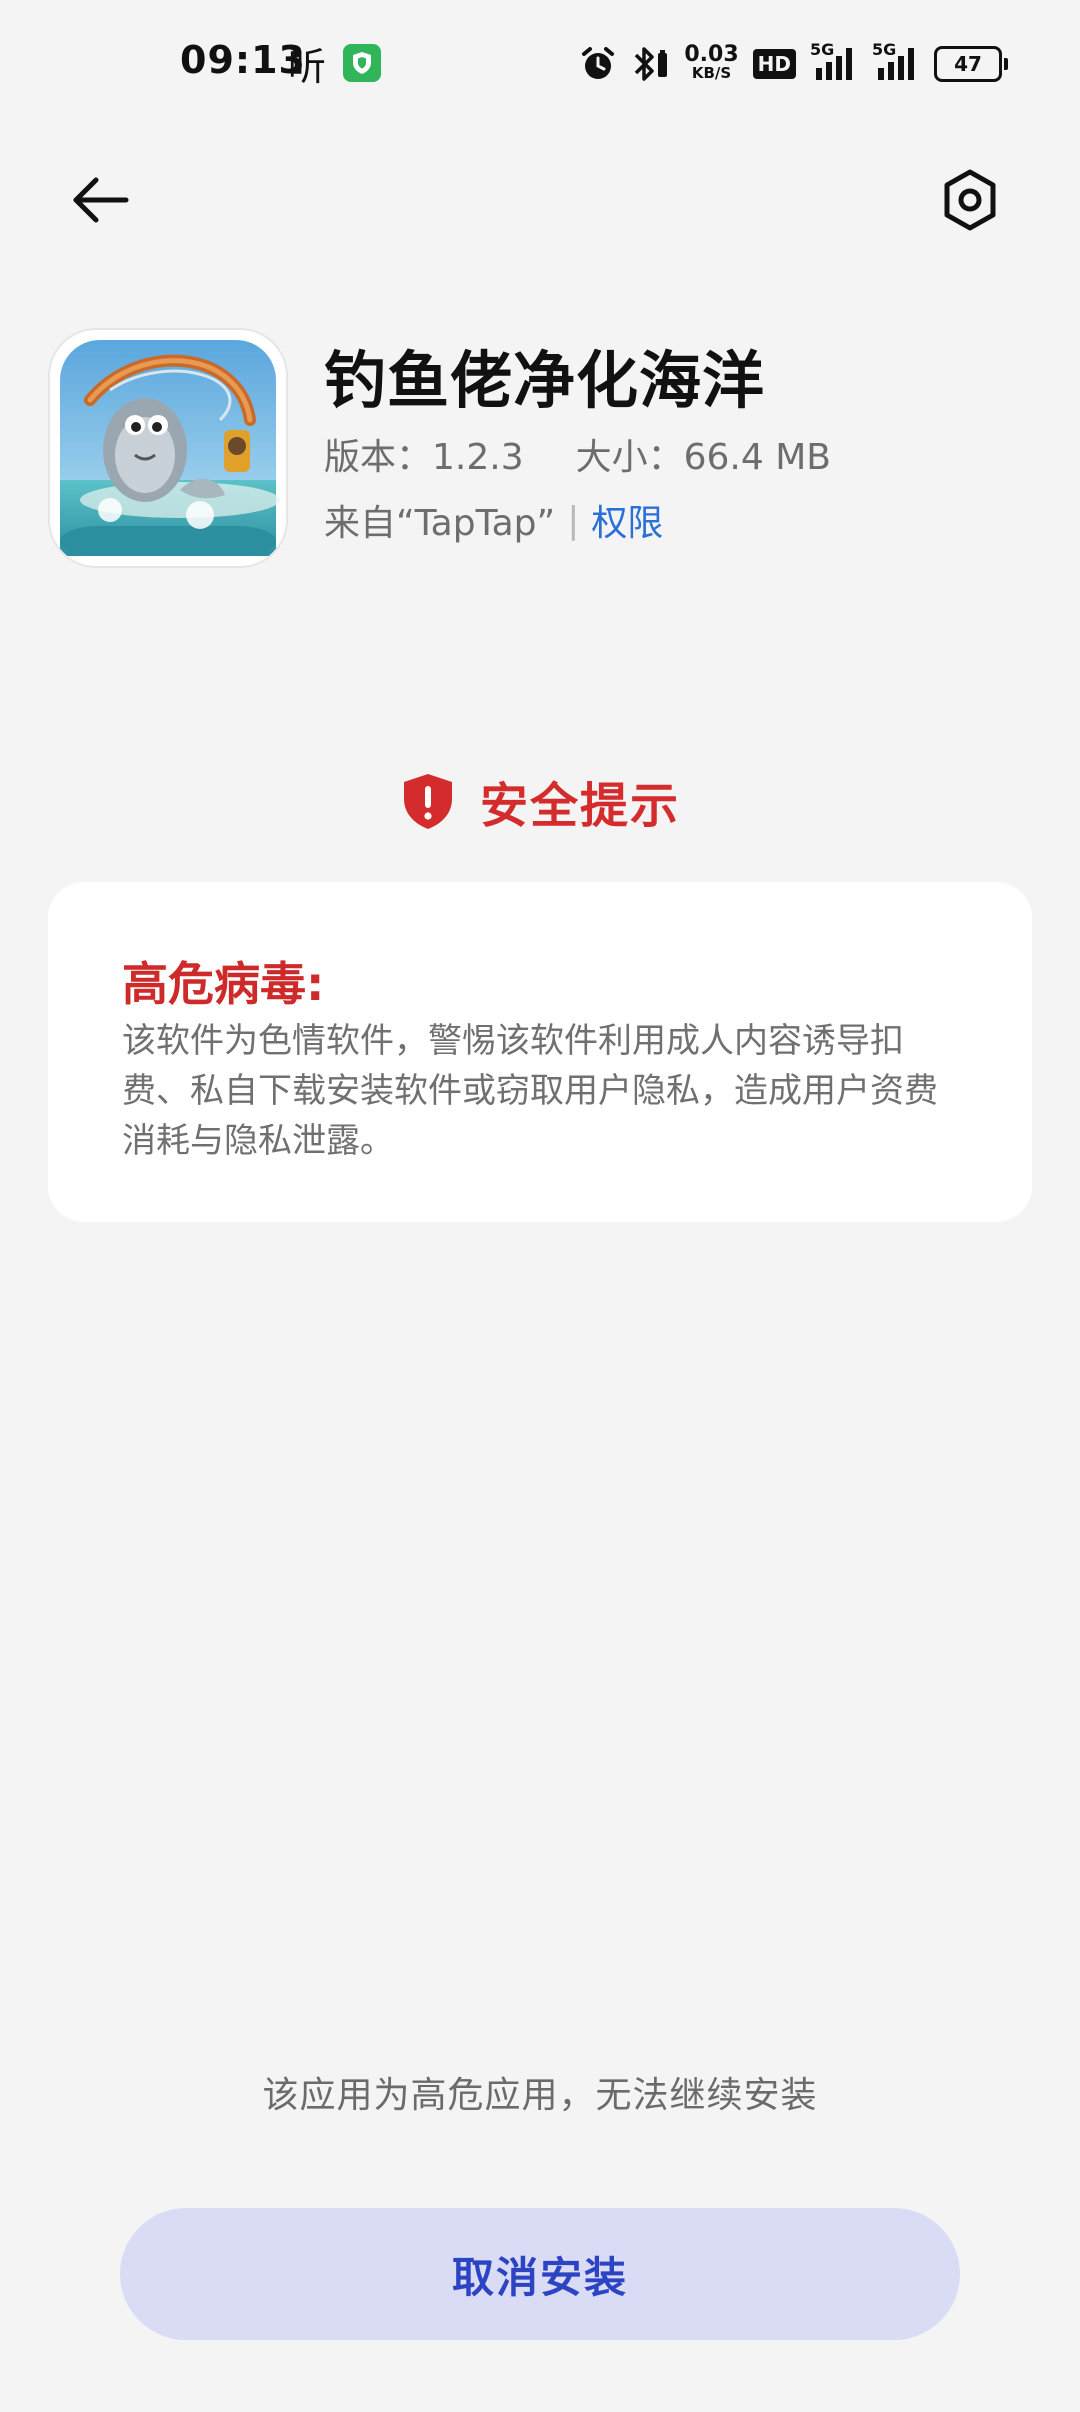  What do you see at coordinates (703, 457) in the screenshot?
I see `app-size: 大小：66.4 MB` at bounding box center [703, 457].